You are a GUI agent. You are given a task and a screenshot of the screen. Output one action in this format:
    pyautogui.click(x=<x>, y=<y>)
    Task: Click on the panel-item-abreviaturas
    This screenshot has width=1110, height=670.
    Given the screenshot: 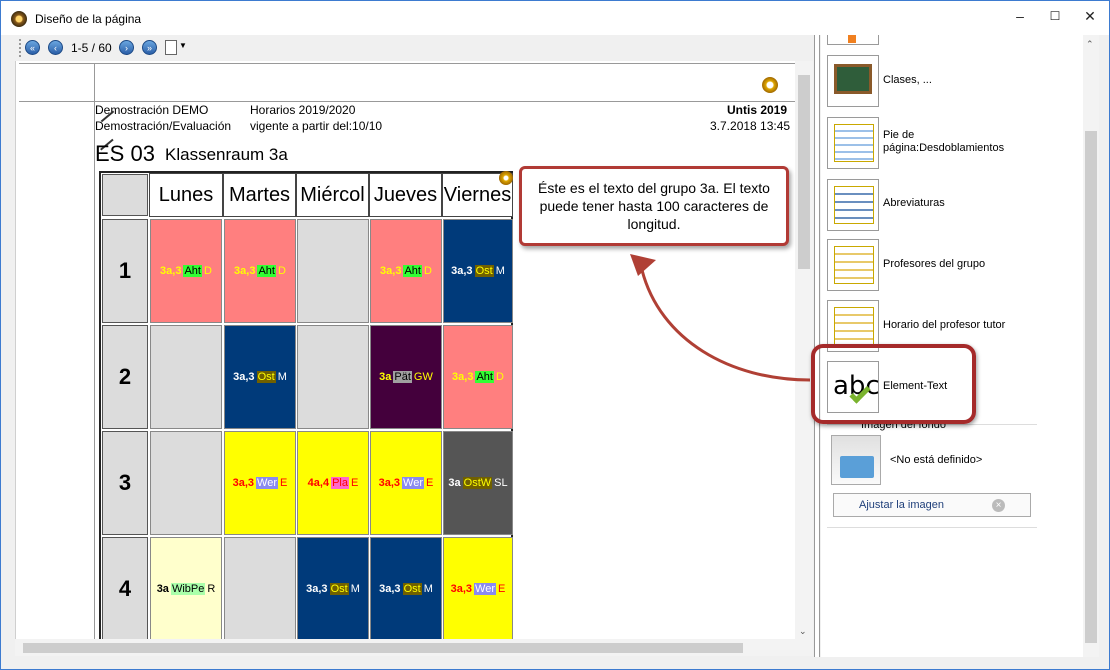 What is the action you would take?
    pyautogui.click(x=853, y=205)
    